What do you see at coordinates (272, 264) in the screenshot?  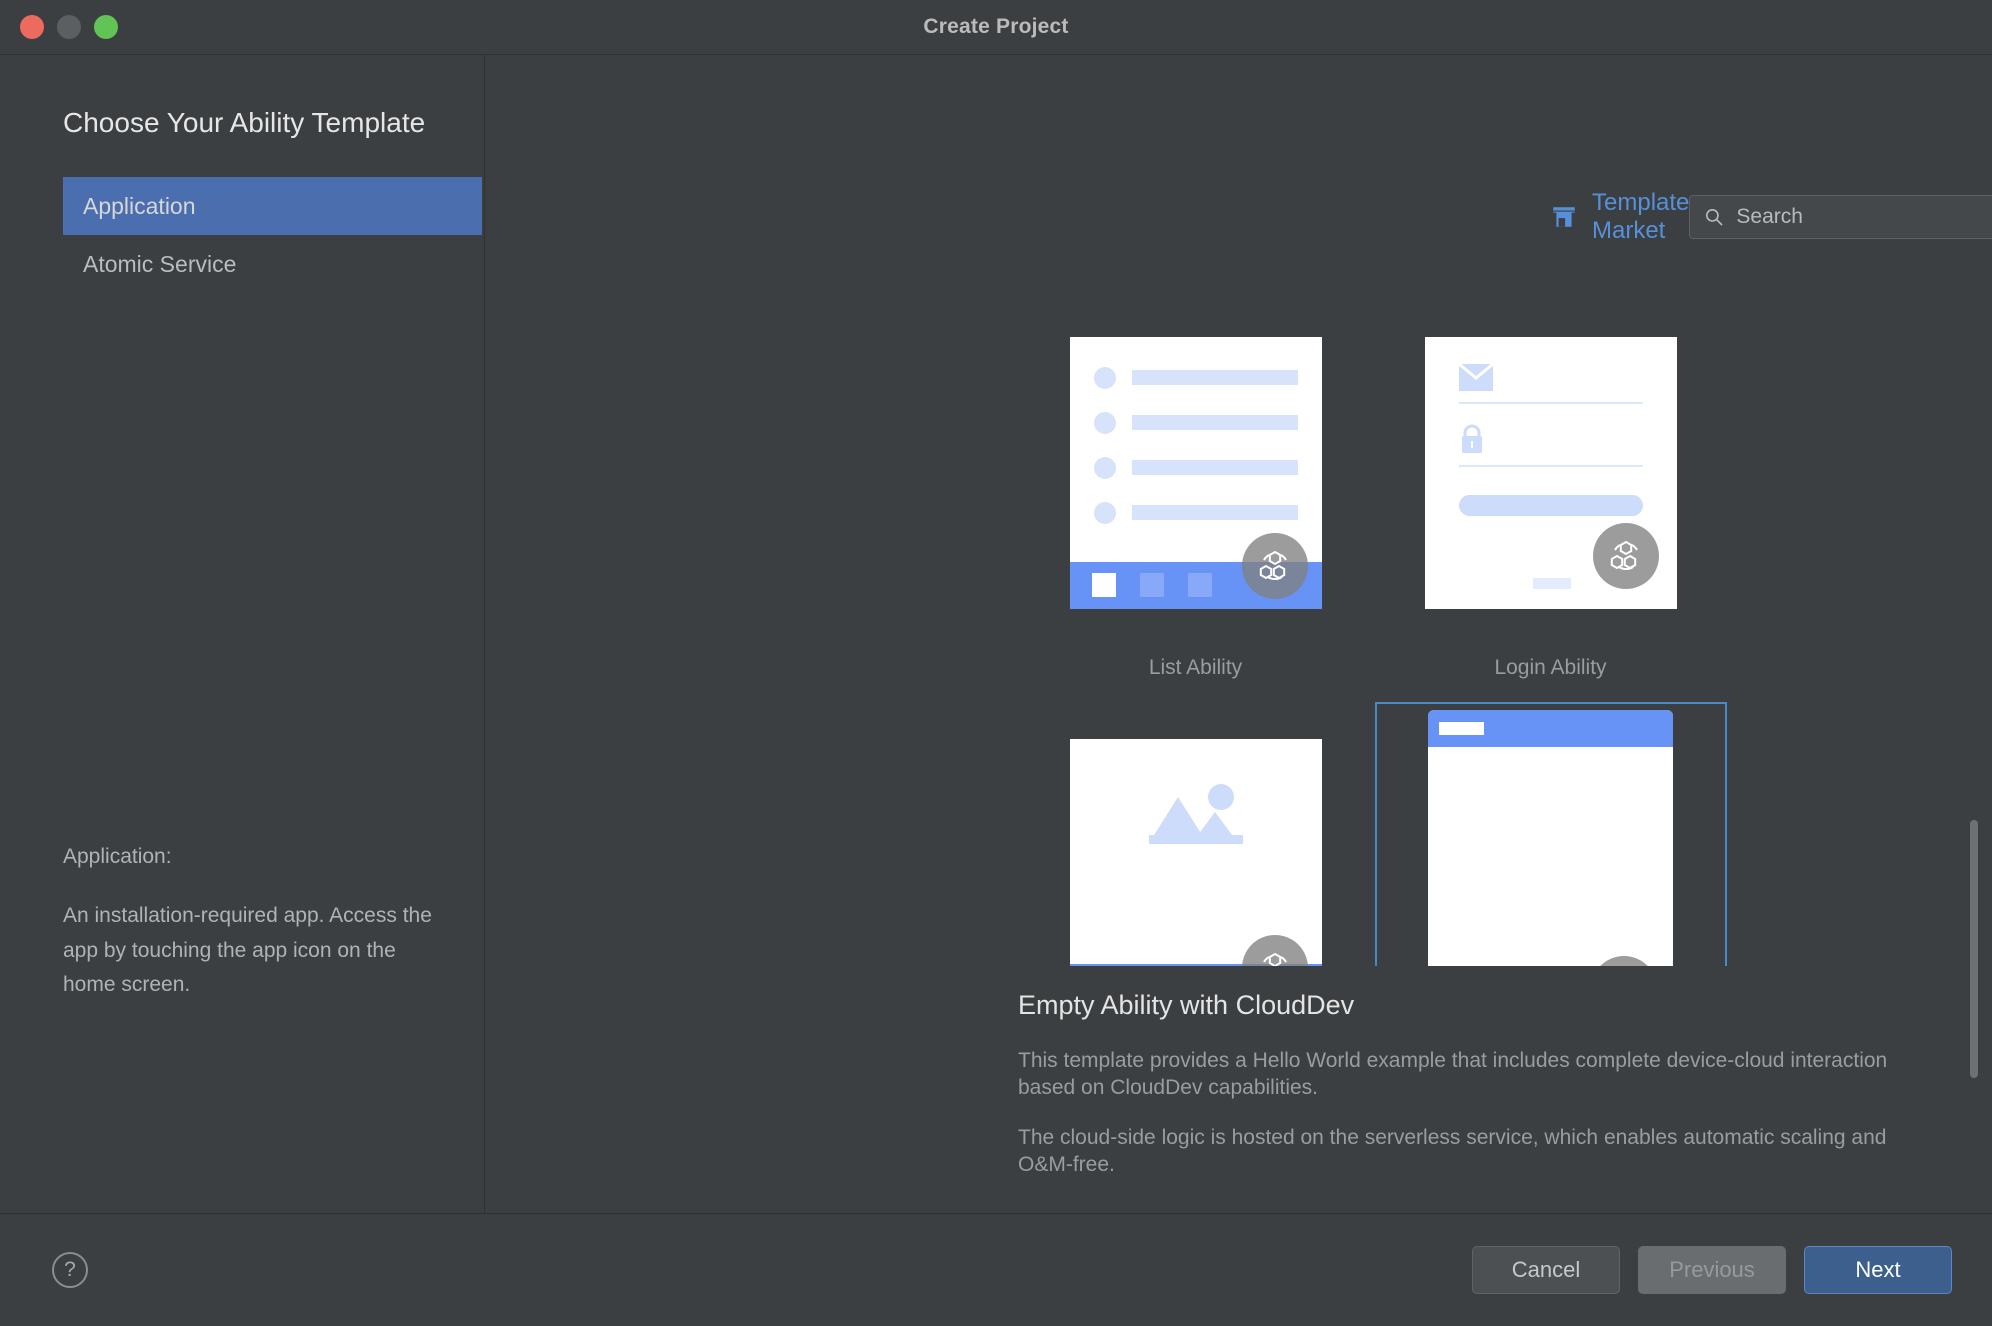 I see `sidebar-item-atomic-service: Atomic Service` at bounding box center [272, 264].